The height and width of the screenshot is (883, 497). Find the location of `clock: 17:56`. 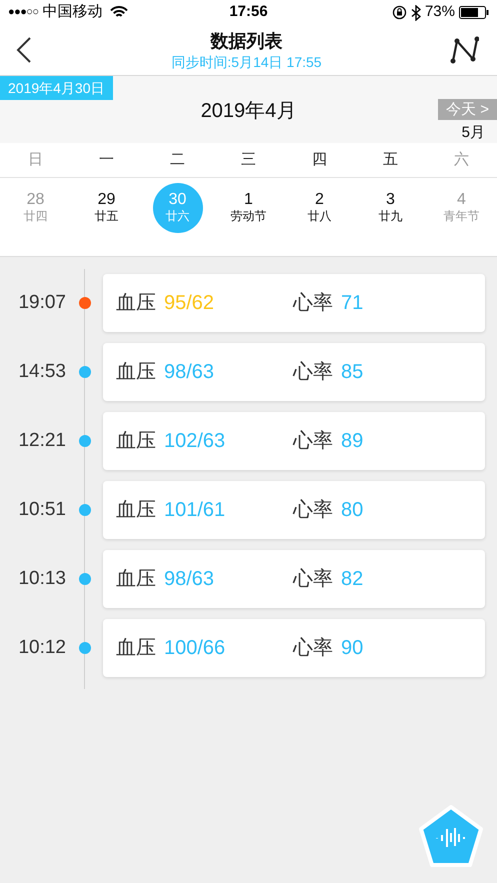

clock: 17:56 is located at coordinates (248, 12).